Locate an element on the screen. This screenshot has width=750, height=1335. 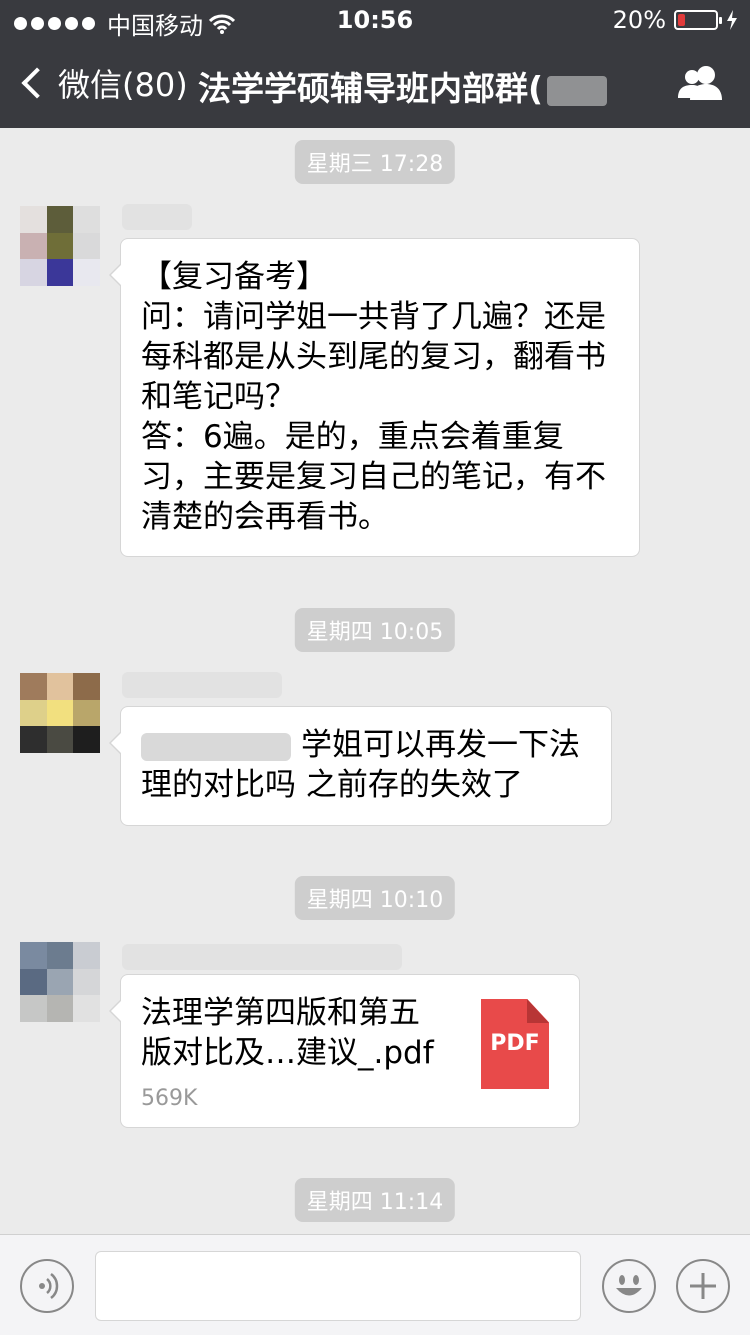
nav-bar: 微信(80) 法学学硕辅导班内部群( is located at coordinates (375, 84).